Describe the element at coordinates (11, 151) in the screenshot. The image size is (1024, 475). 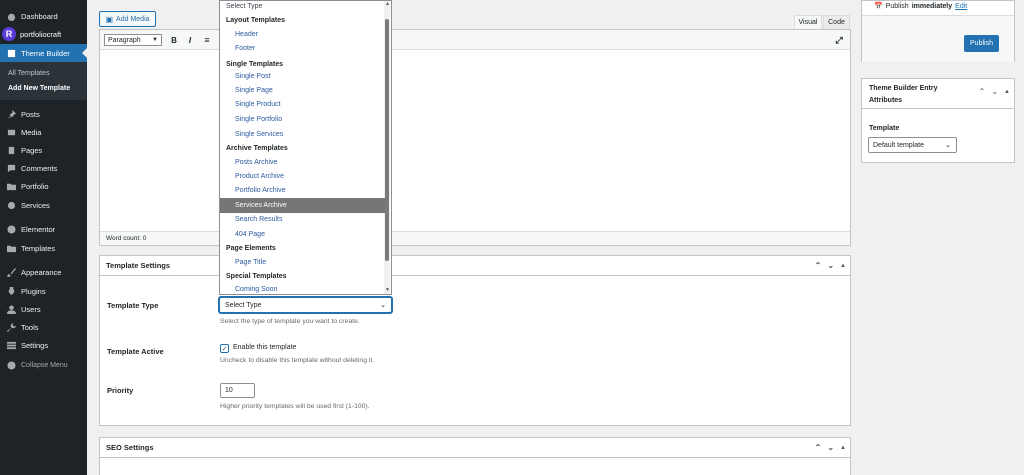
I see `pages-icon` at that location.